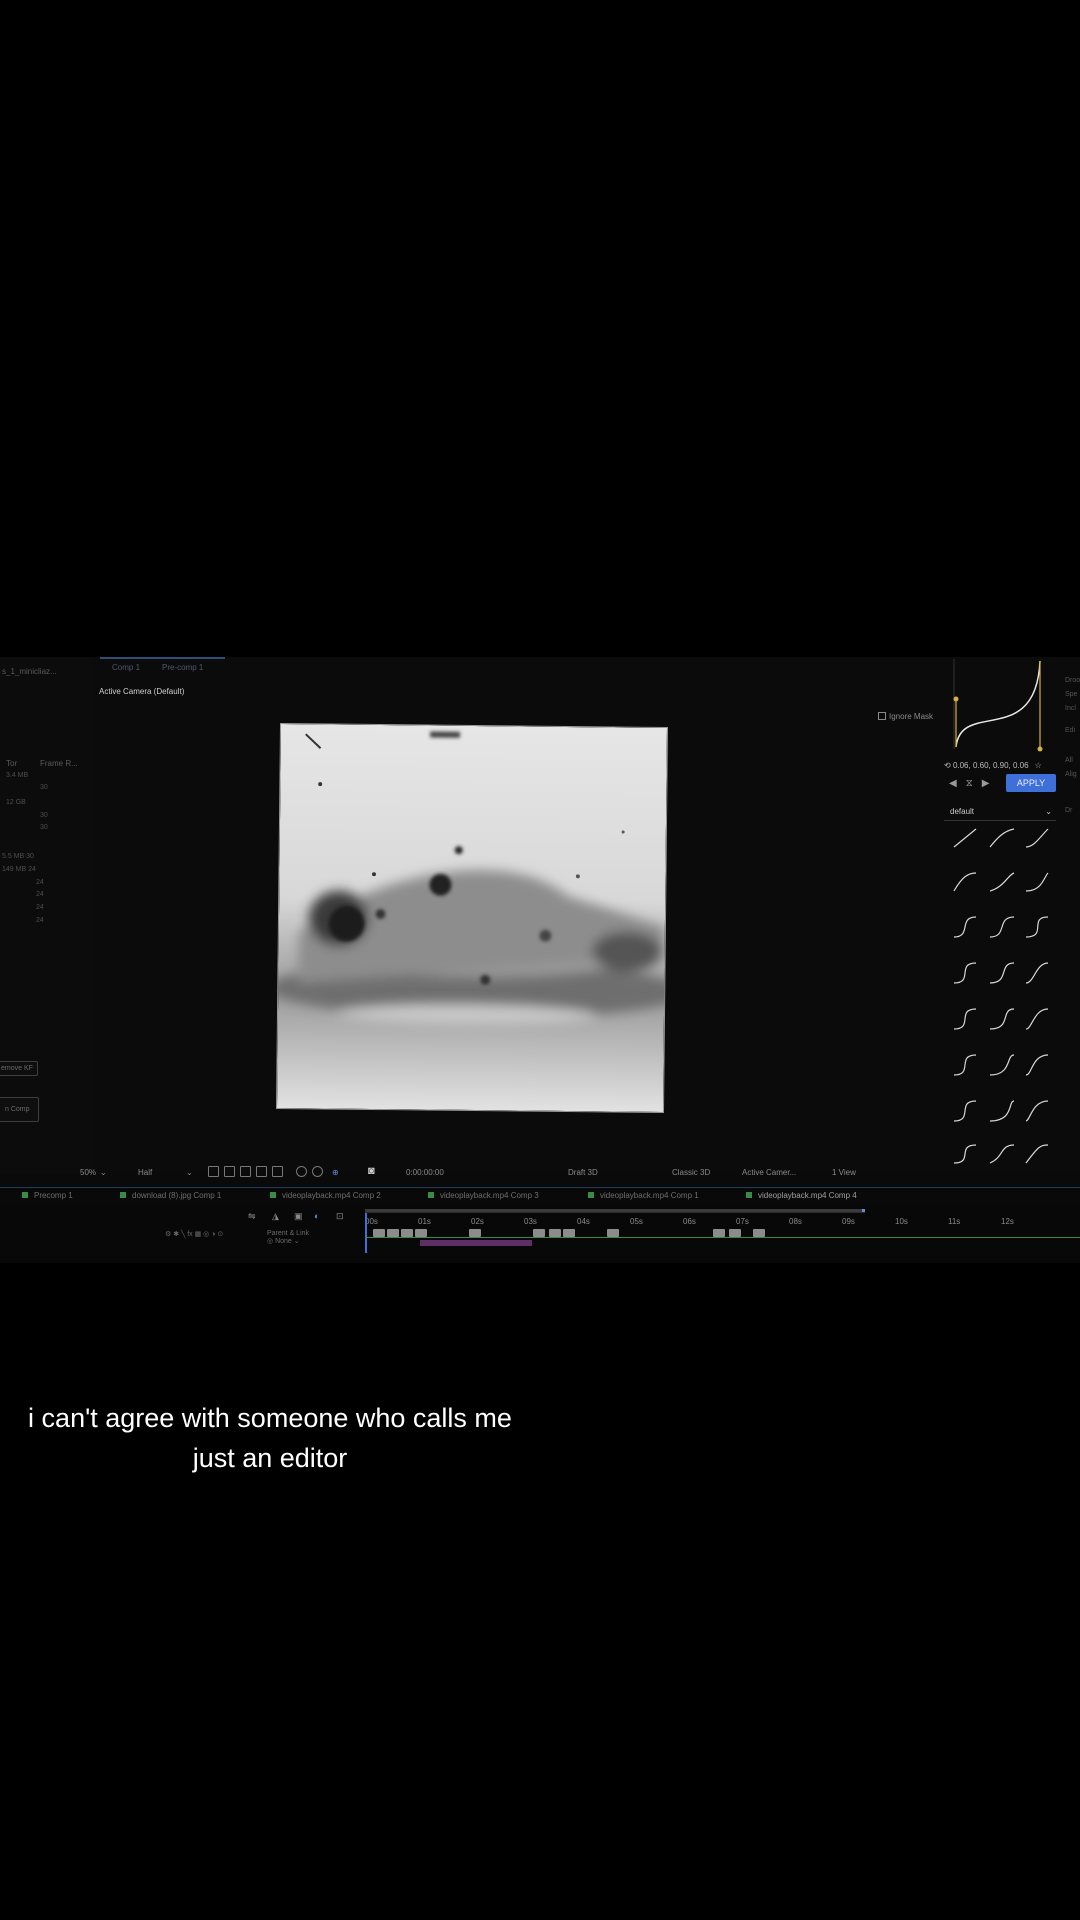 The width and height of the screenshot is (1080, 1920). Describe the element at coordinates (969, 783) in the screenshot. I see `fit-icon: ⧖` at that location.